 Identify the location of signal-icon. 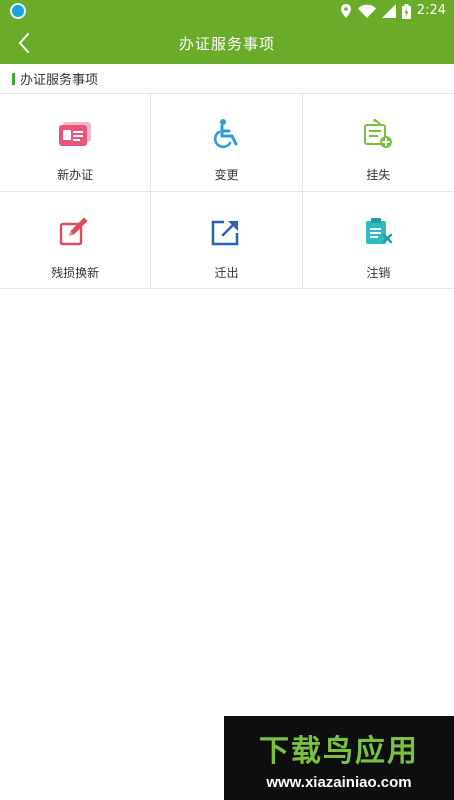
(388, 11).